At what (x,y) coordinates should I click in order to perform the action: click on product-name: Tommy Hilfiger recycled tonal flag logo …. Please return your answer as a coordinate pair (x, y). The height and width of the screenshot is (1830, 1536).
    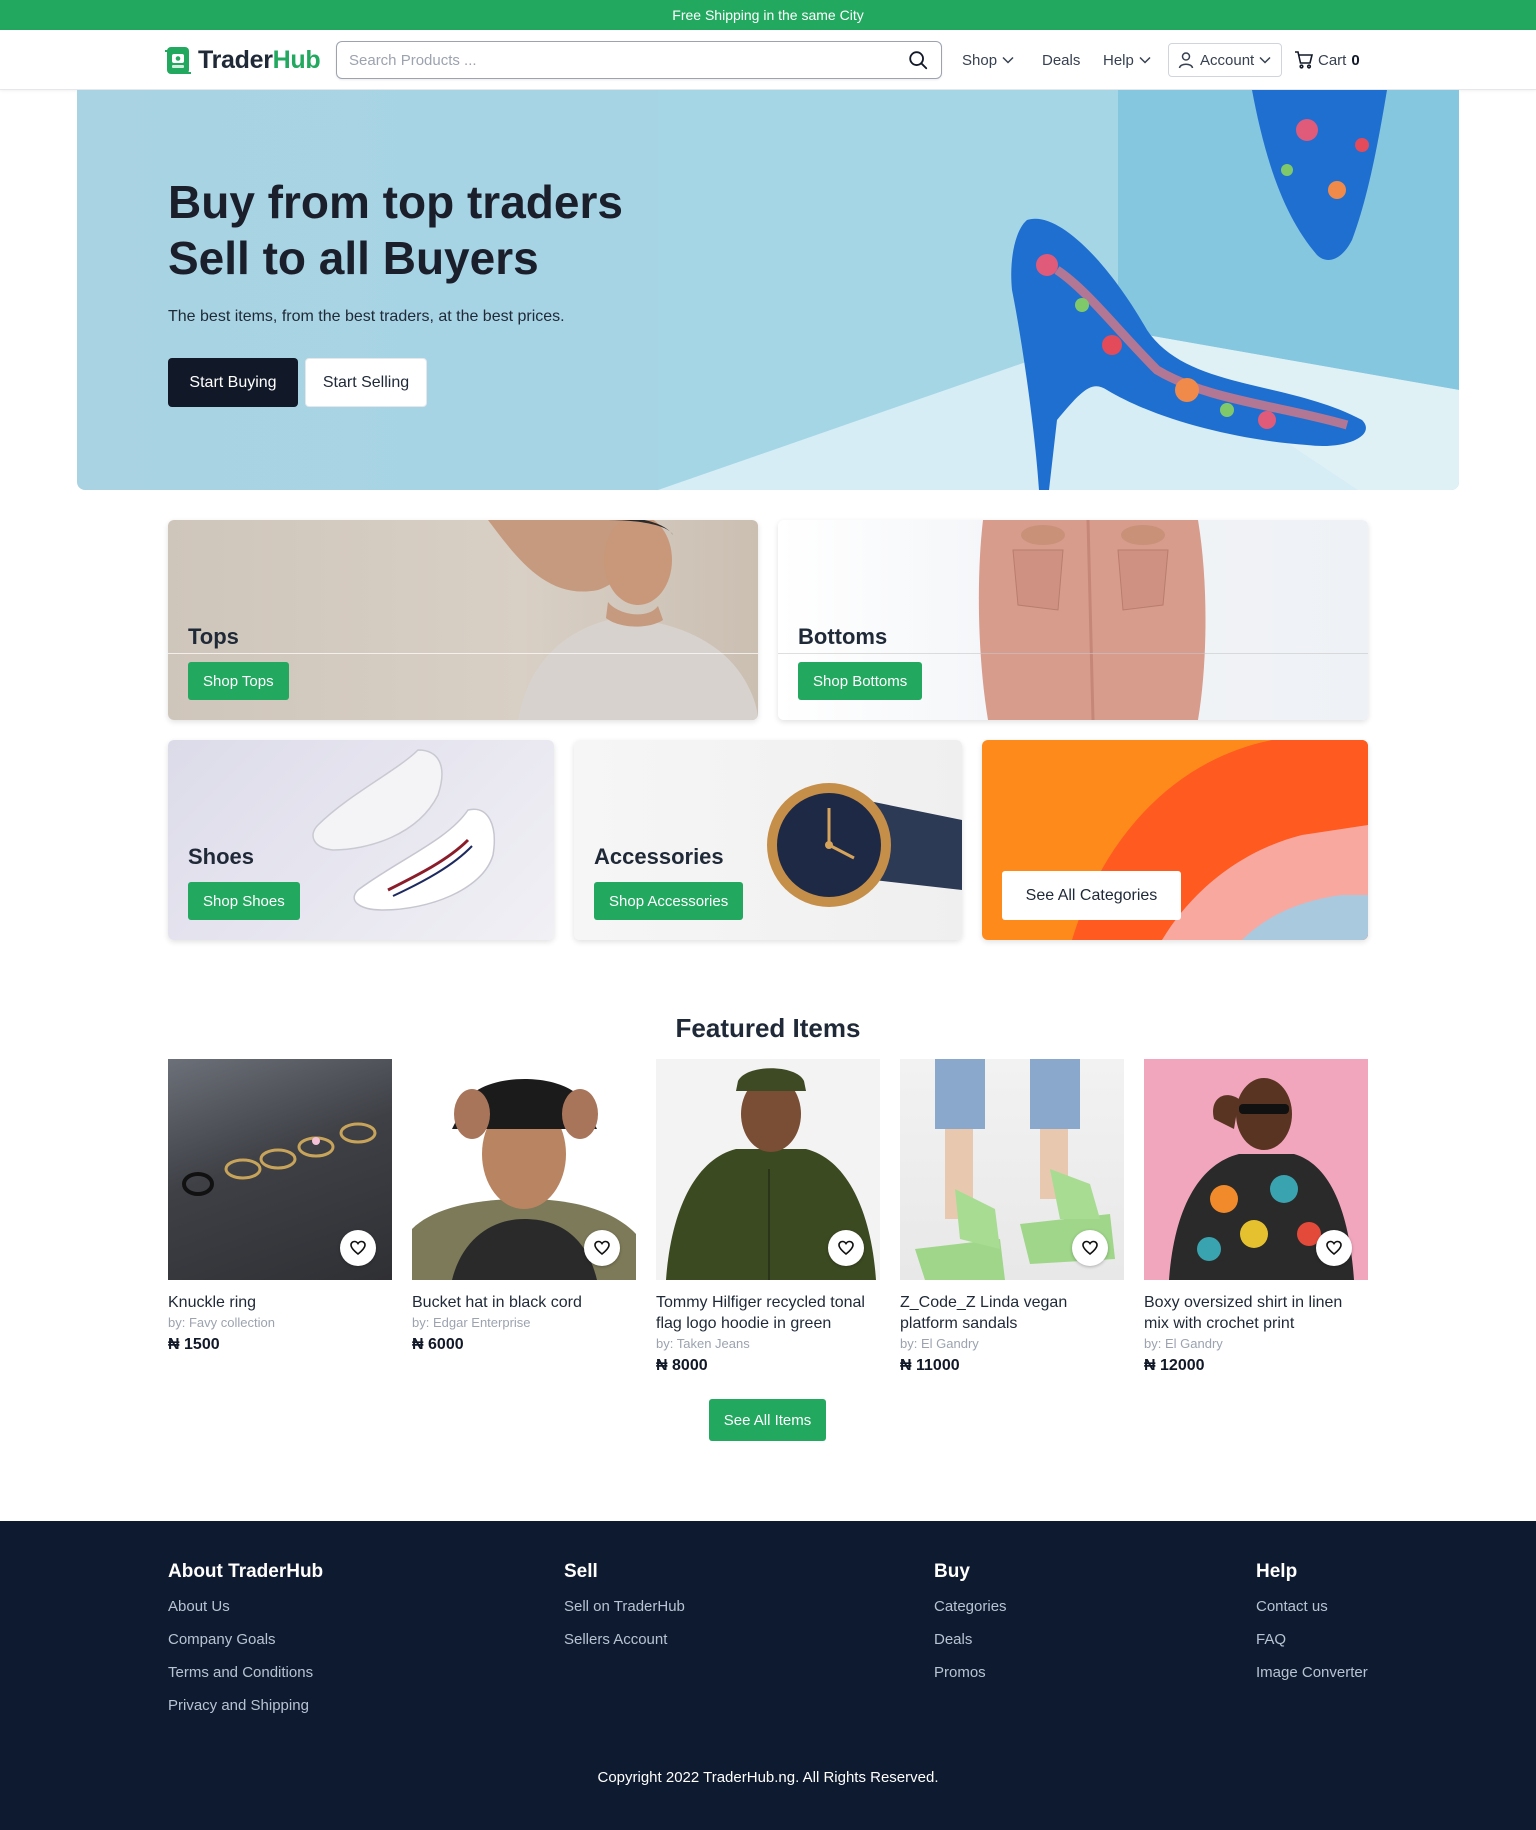
    Looking at the image, I should click on (768, 1313).